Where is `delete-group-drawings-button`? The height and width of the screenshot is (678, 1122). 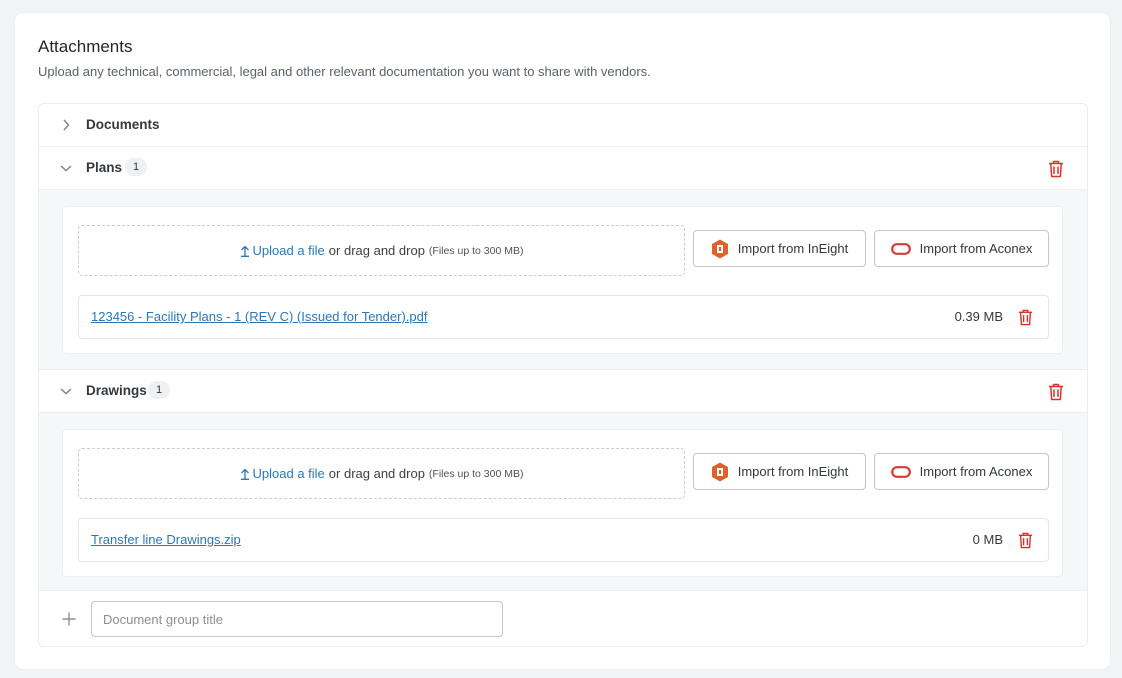
delete-group-drawings-button is located at coordinates (1056, 391).